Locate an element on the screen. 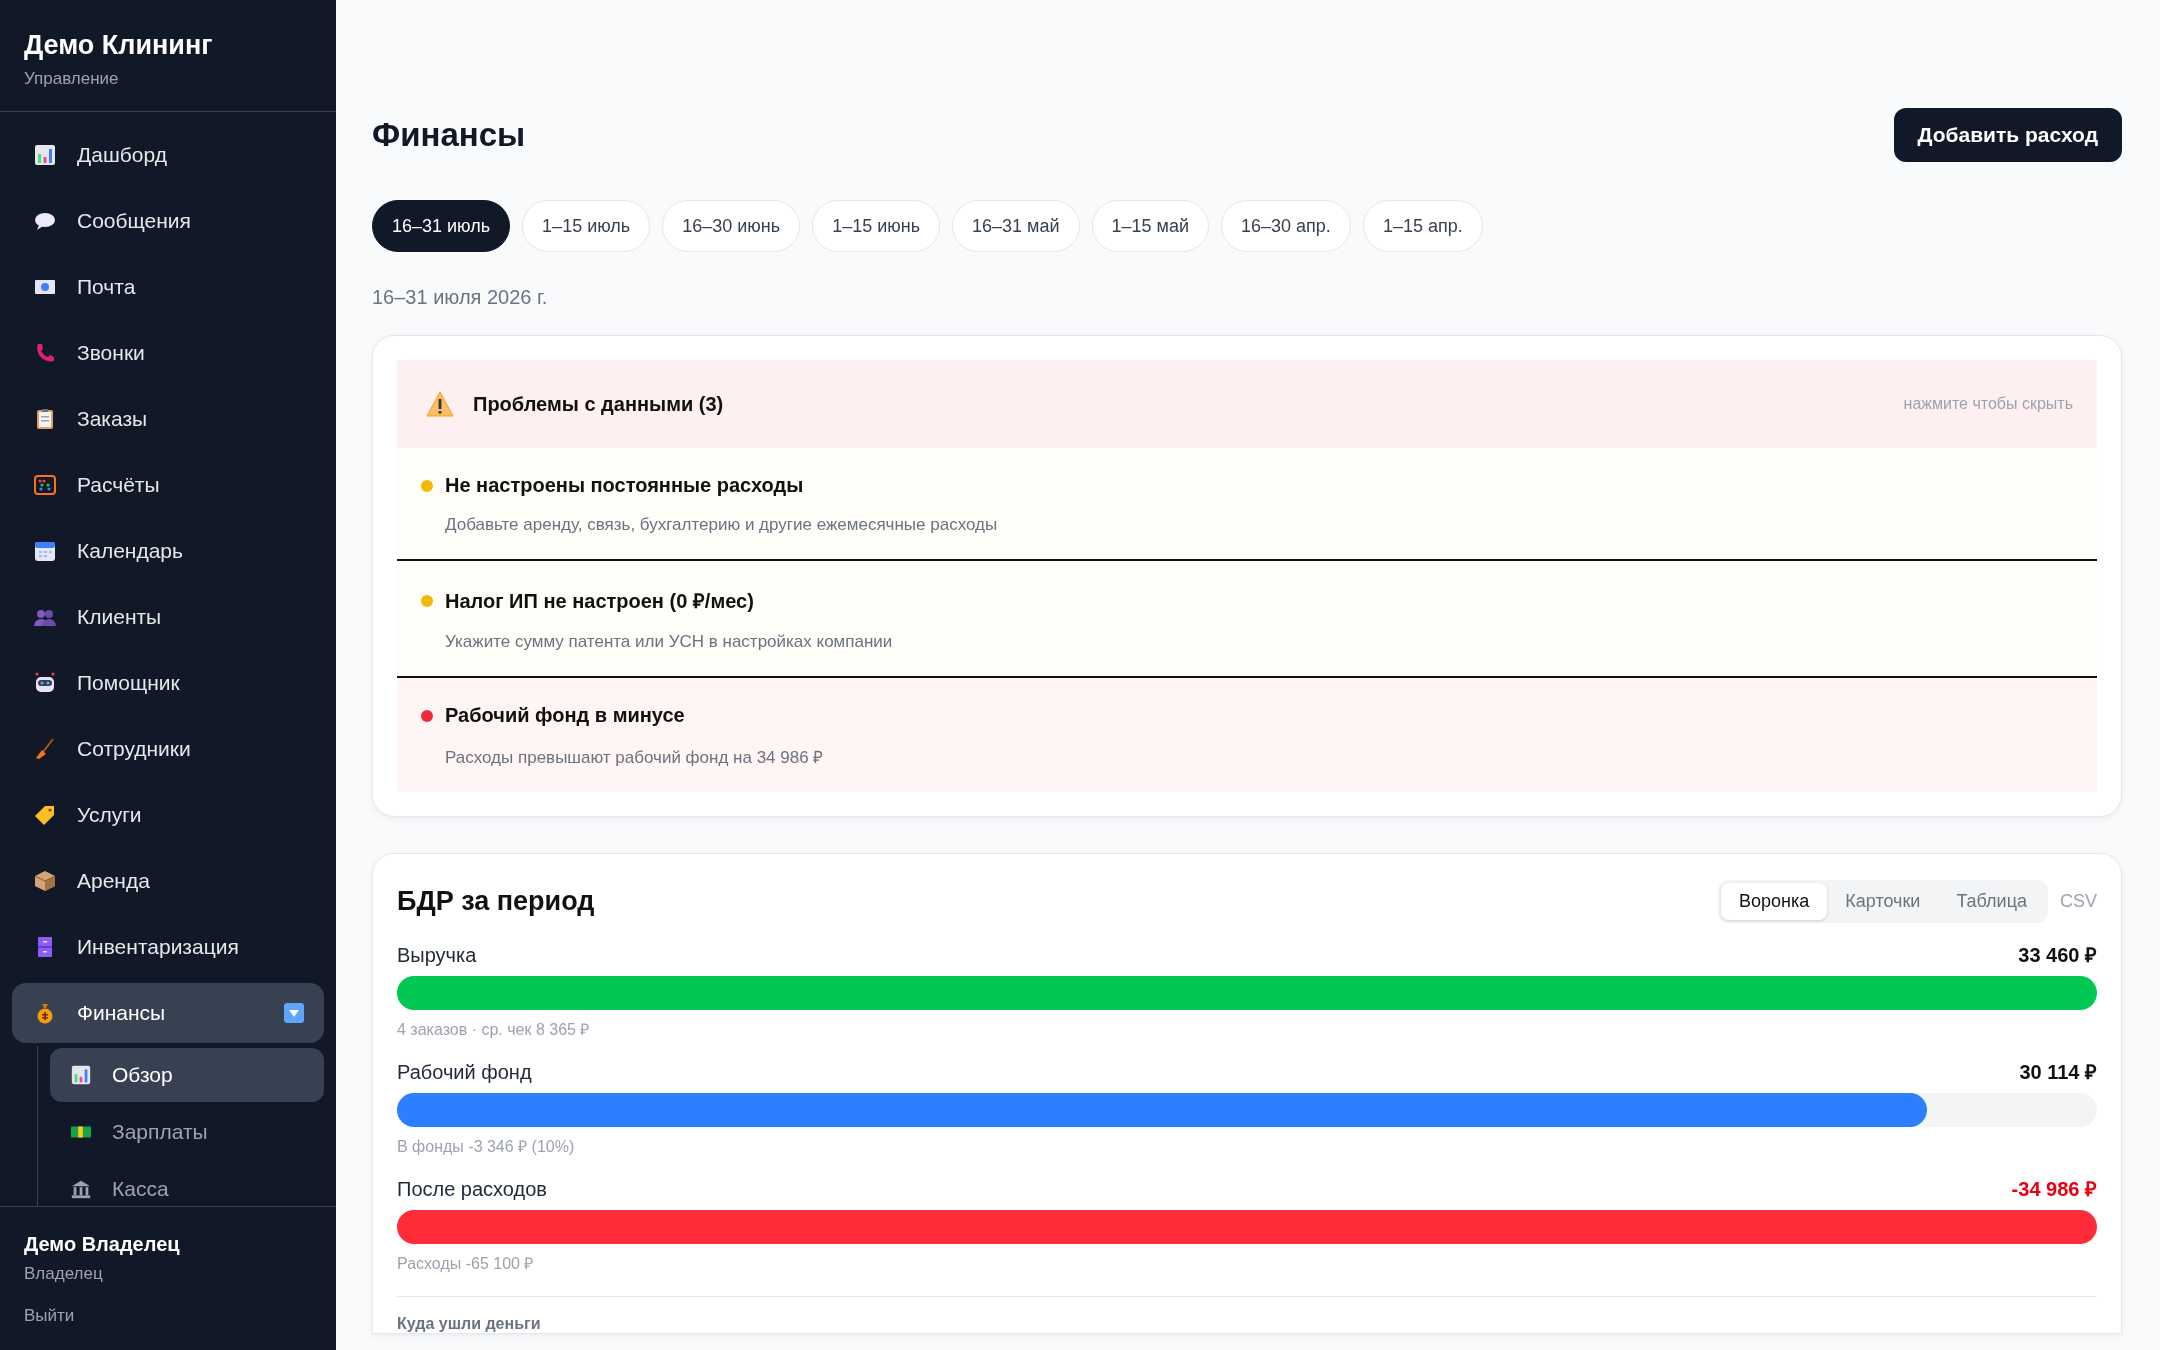 This screenshot has height=1350, width=2160. sidebar-item: Звонки is located at coordinates (168, 353).